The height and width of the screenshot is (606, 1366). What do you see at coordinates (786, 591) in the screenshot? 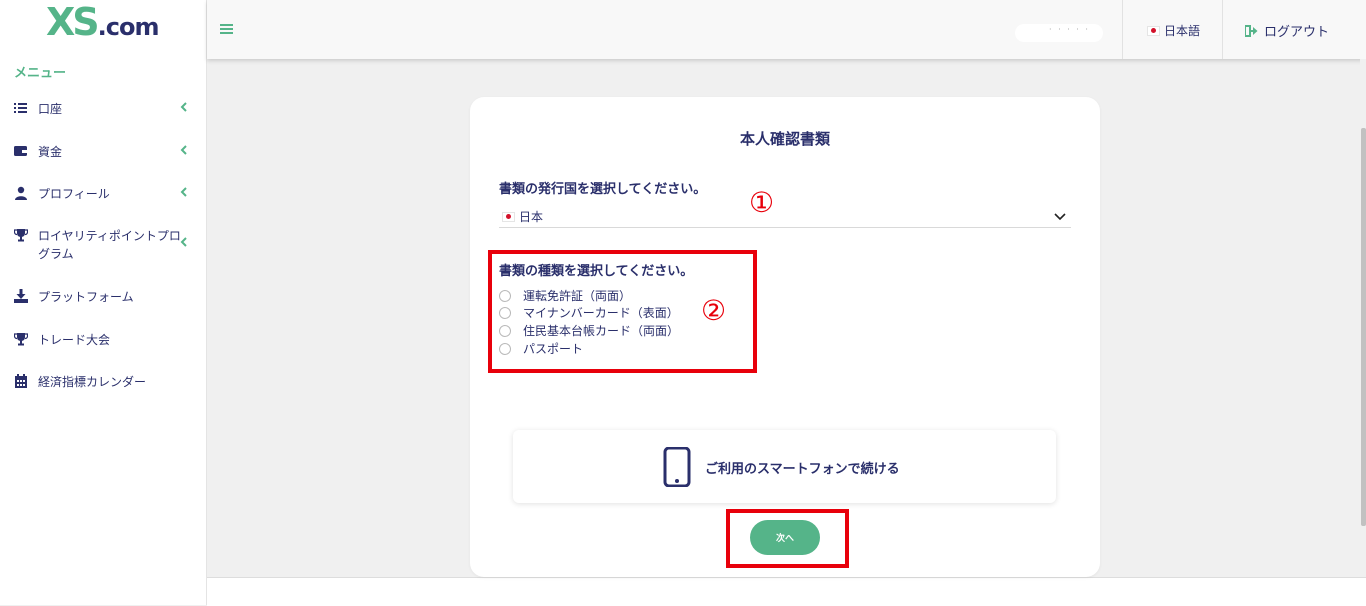
I see `footer` at bounding box center [786, 591].